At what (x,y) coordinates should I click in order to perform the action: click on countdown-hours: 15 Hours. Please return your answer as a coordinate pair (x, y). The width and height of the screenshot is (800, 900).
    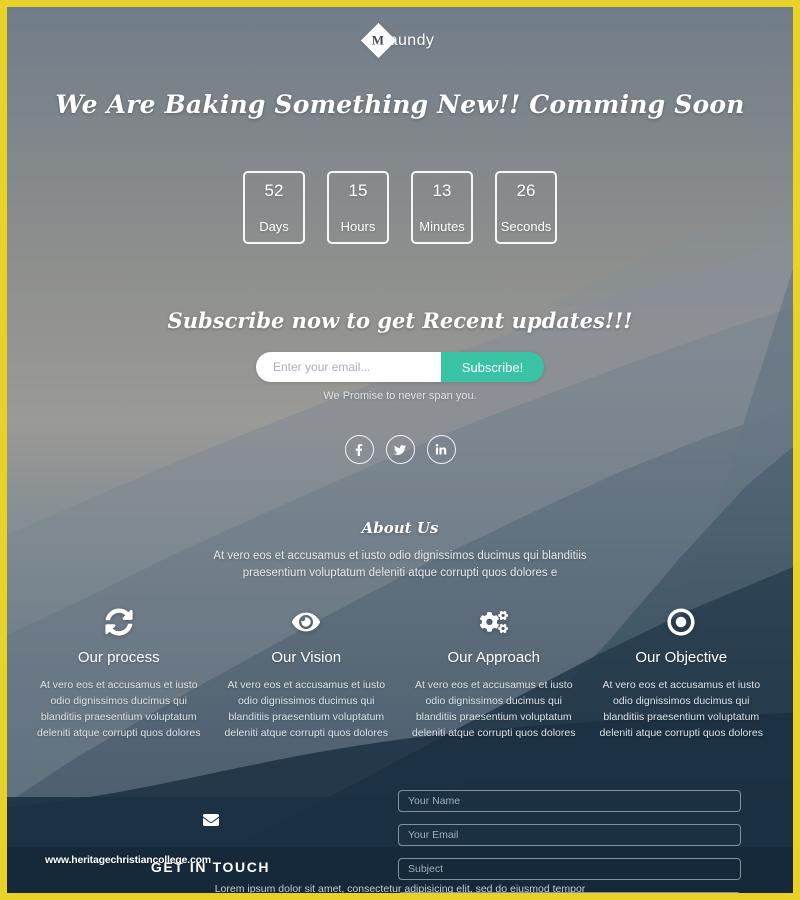
    Looking at the image, I should click on (358, 207).